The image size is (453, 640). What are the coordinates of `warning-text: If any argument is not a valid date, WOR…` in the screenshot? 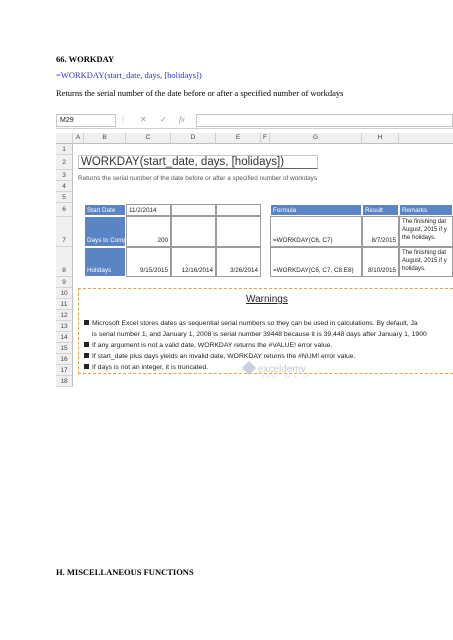 It's located at (212, 345).